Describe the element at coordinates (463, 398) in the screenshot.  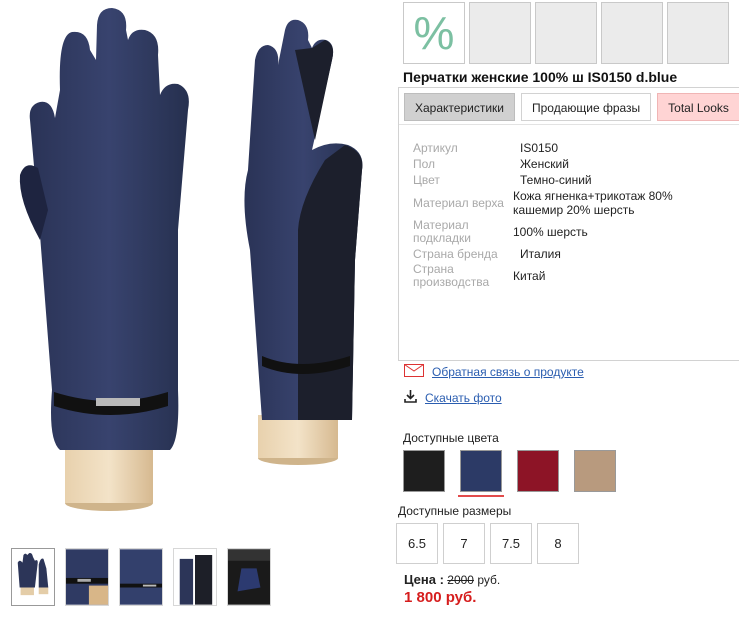
I see `download-photo-link: Скачать фото` at that location.